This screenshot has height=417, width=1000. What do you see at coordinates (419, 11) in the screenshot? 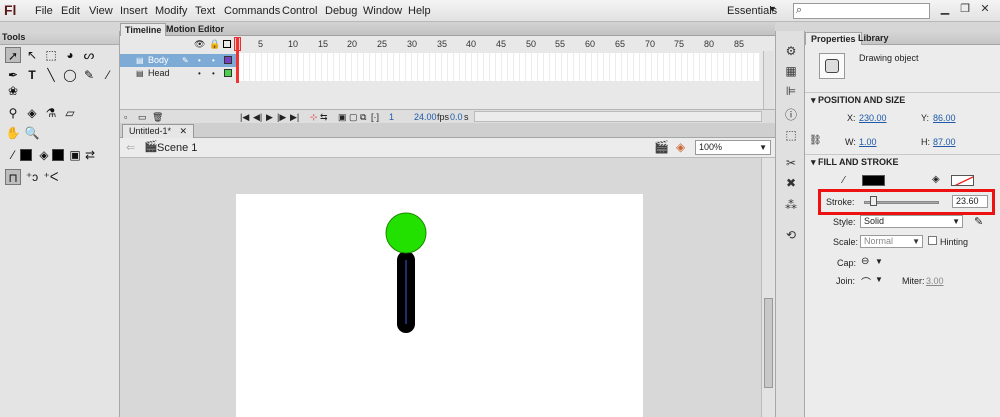
I see `menu-help: Help` at bounding box center [419, 11].